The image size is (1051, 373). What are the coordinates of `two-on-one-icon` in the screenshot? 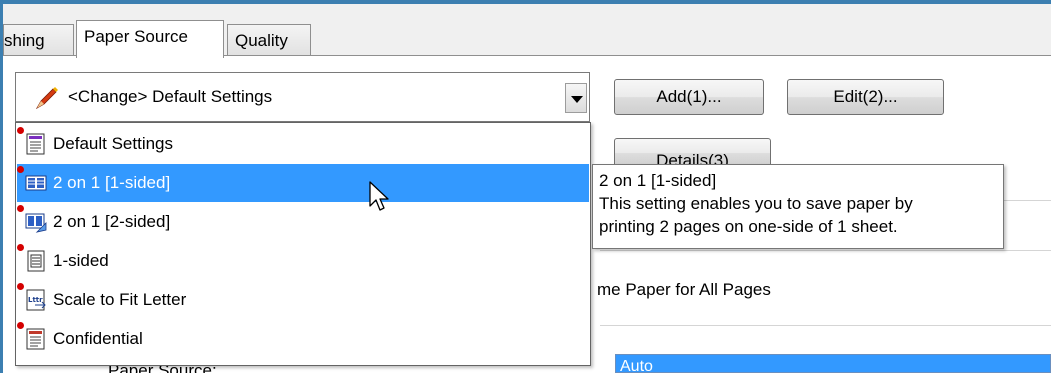 It's located at (36, 183).